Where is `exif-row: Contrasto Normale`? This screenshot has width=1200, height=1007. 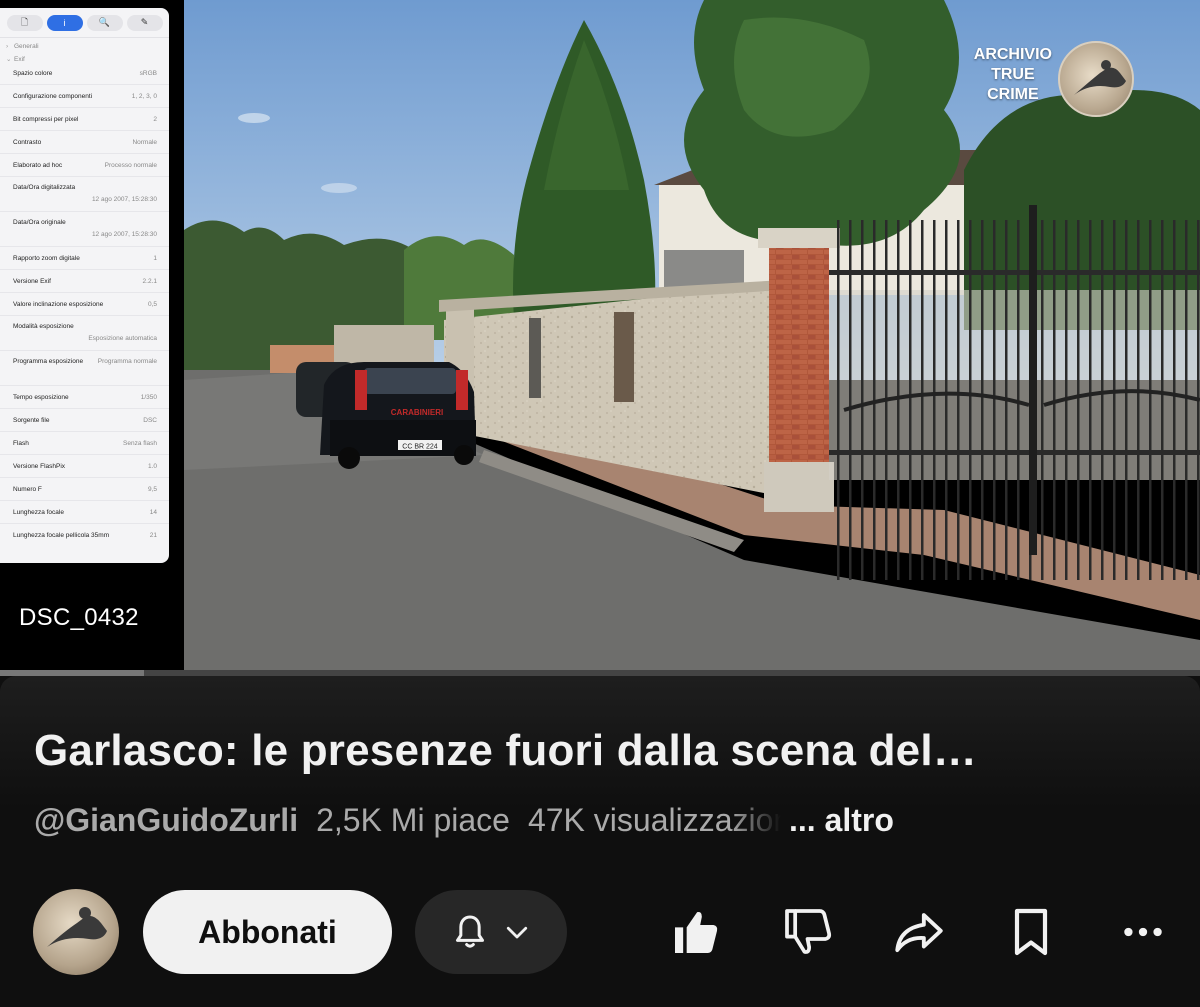
exif-row: Contrasto Normale is located at coordinates (84, 142).